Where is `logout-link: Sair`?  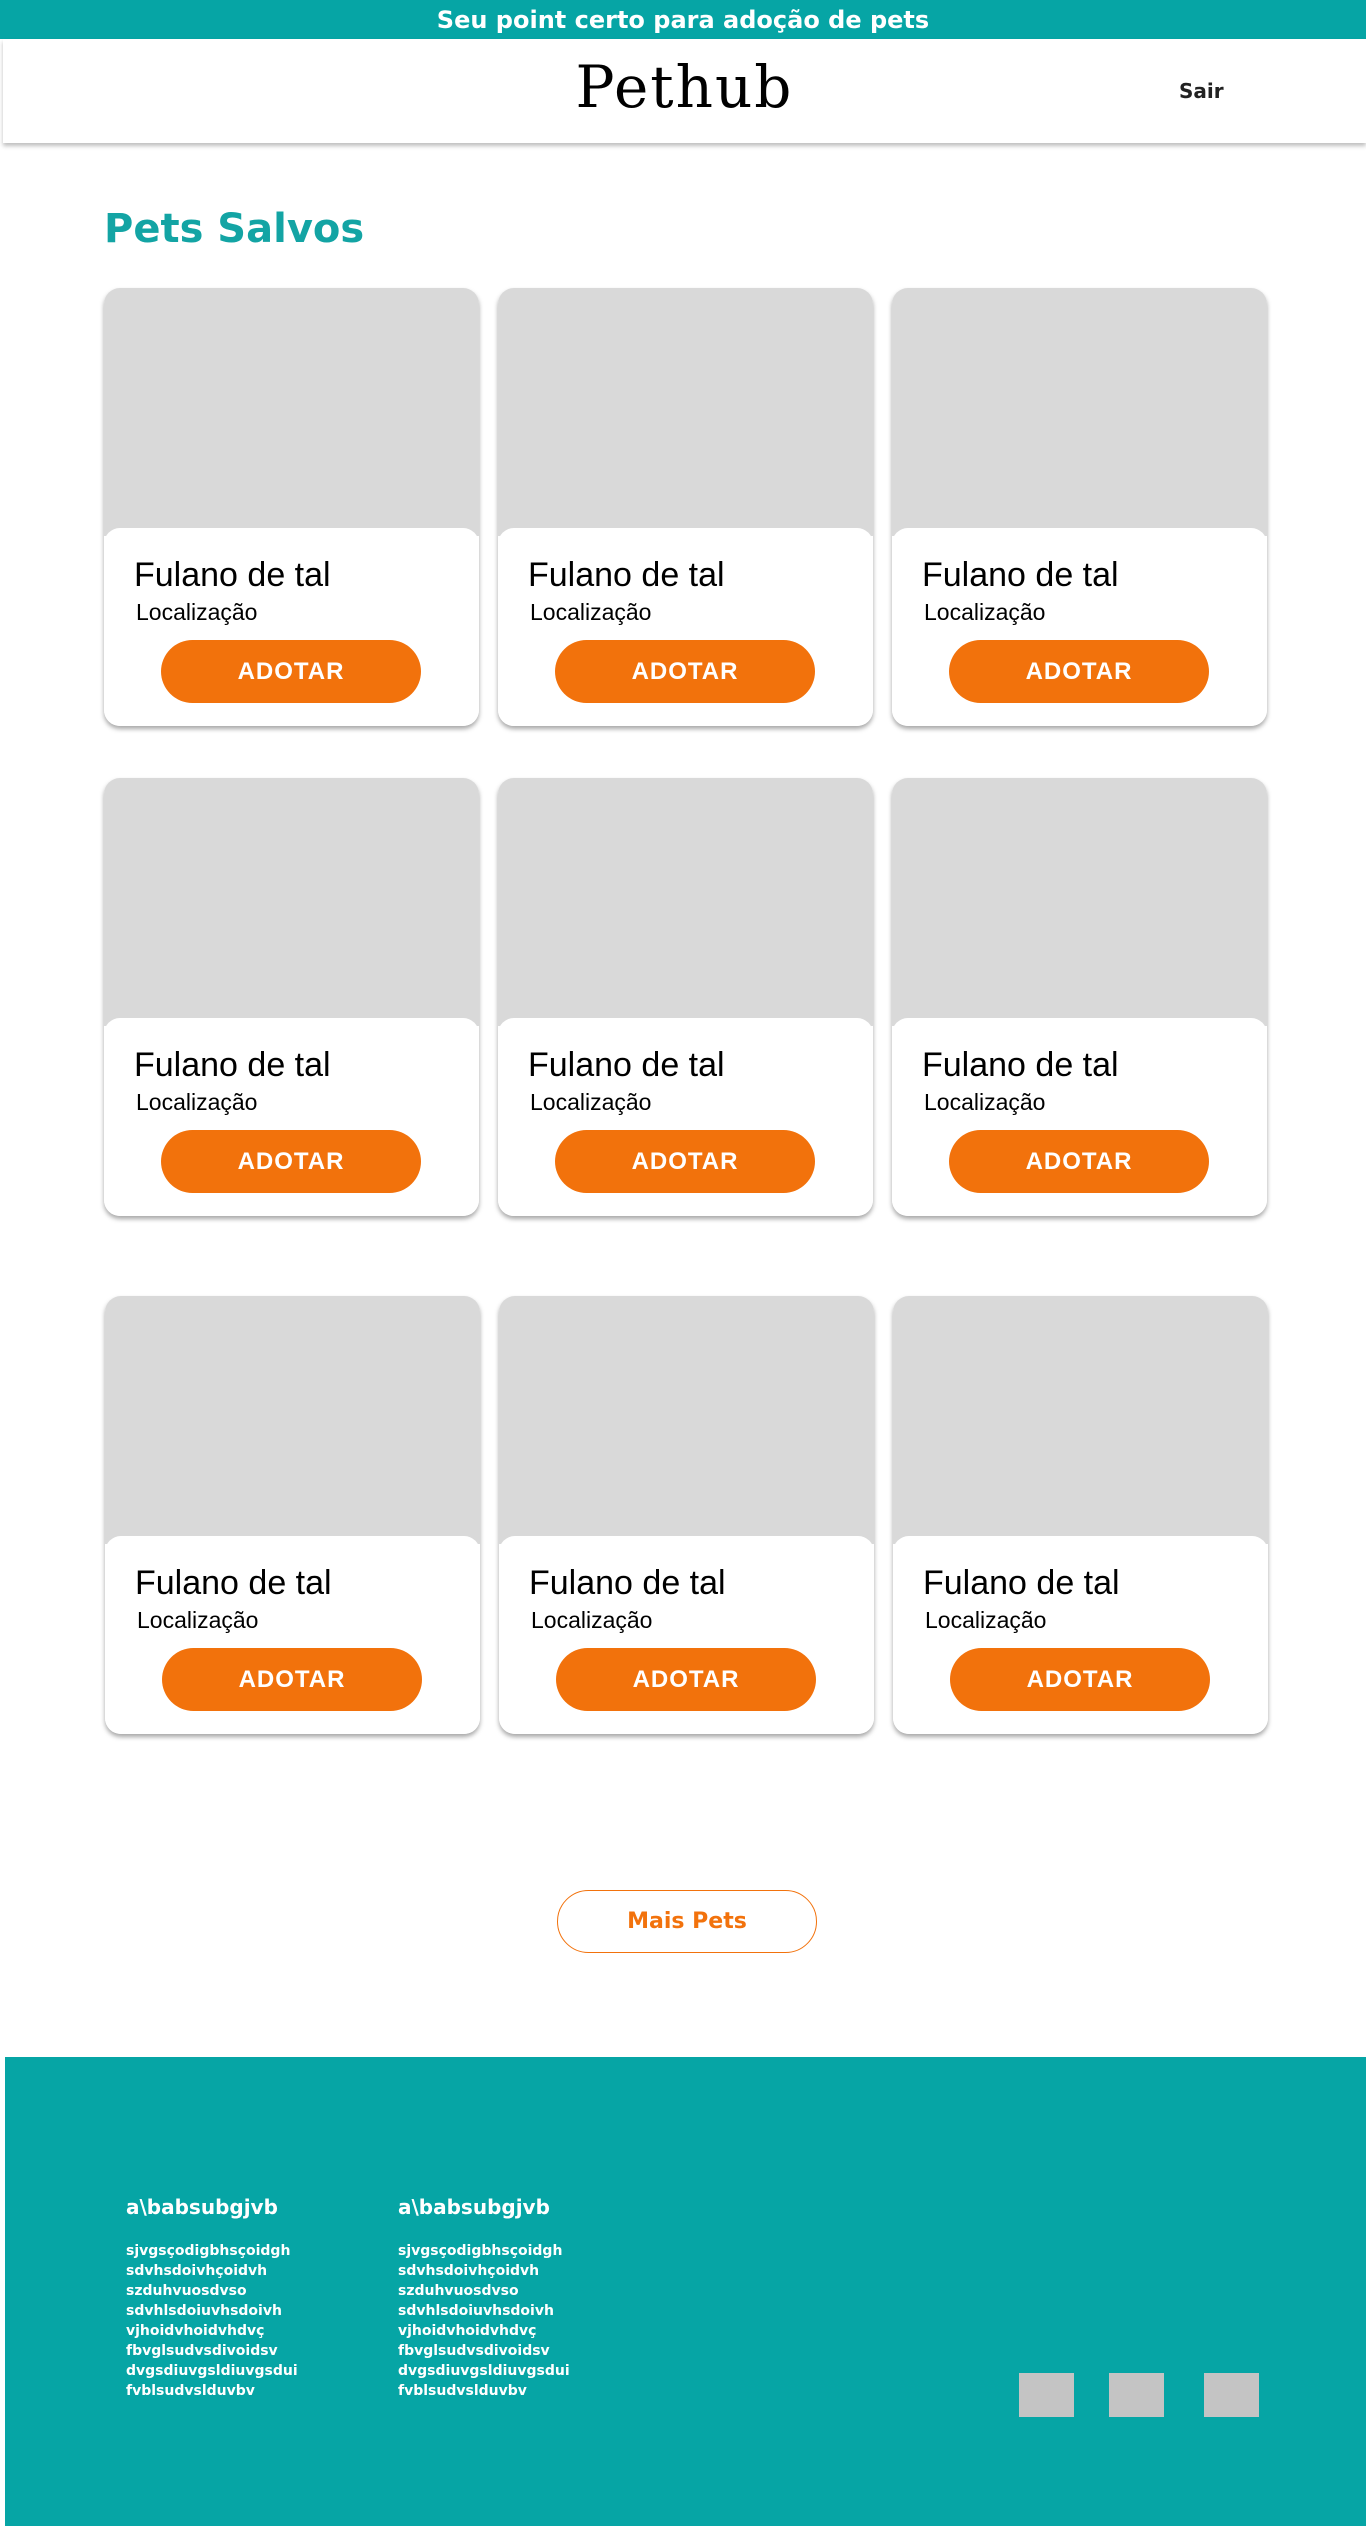
logout-link: Sair is located at coordinates (1201, 91).